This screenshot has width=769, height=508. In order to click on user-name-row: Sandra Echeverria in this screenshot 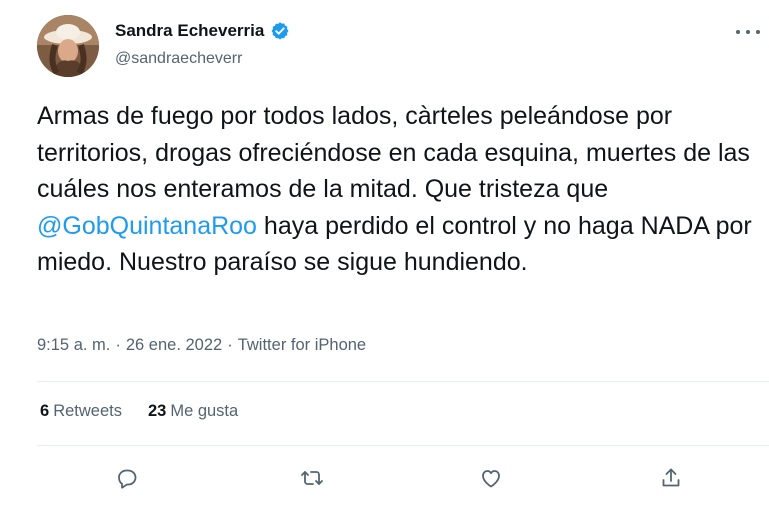, I will do `click(202, 31)`.